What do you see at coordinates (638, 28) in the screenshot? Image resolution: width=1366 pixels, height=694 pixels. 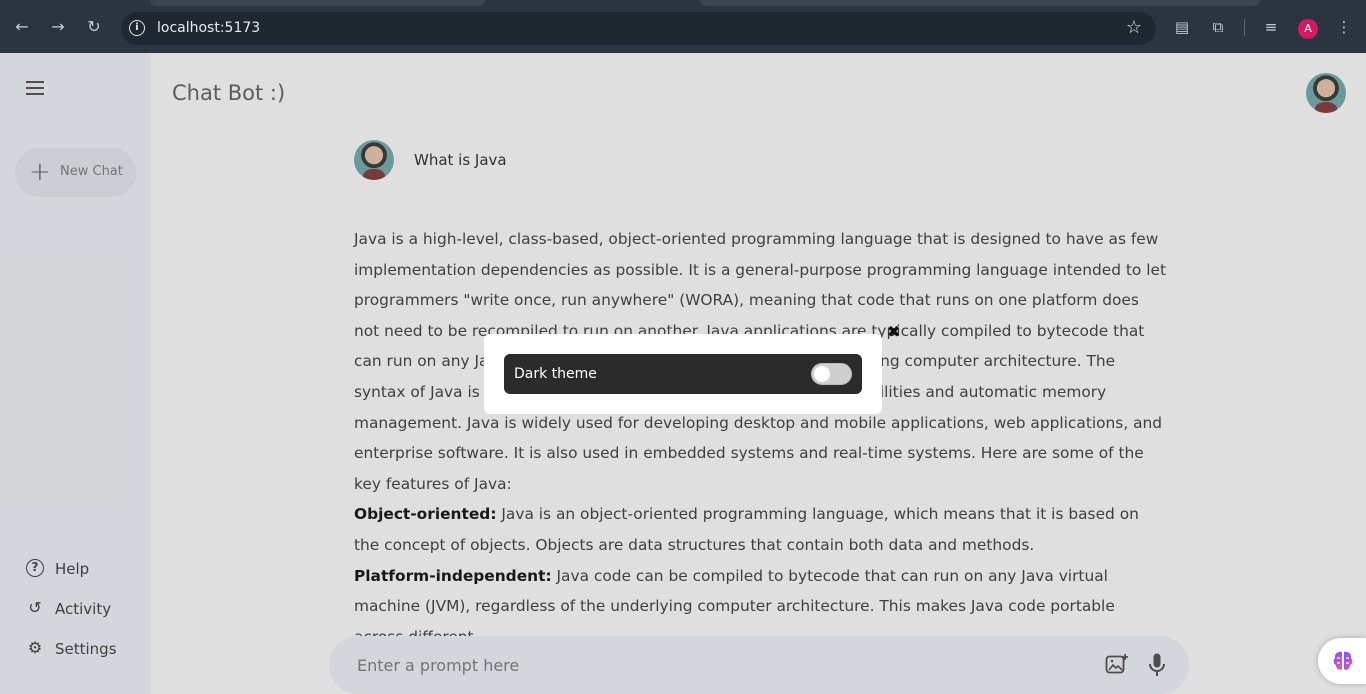 I see `address-bar: i localhost:5173 ☆` at bounding box center [638, 28].